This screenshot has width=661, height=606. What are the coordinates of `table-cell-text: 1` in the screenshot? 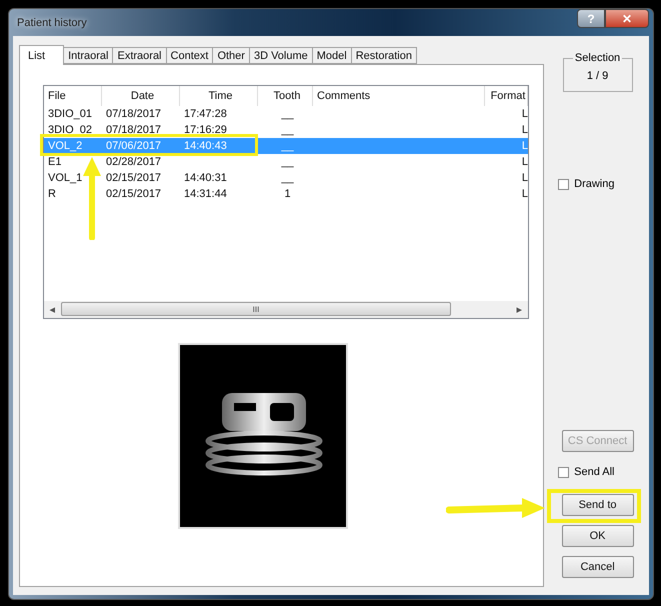 It's located at (287, 194).